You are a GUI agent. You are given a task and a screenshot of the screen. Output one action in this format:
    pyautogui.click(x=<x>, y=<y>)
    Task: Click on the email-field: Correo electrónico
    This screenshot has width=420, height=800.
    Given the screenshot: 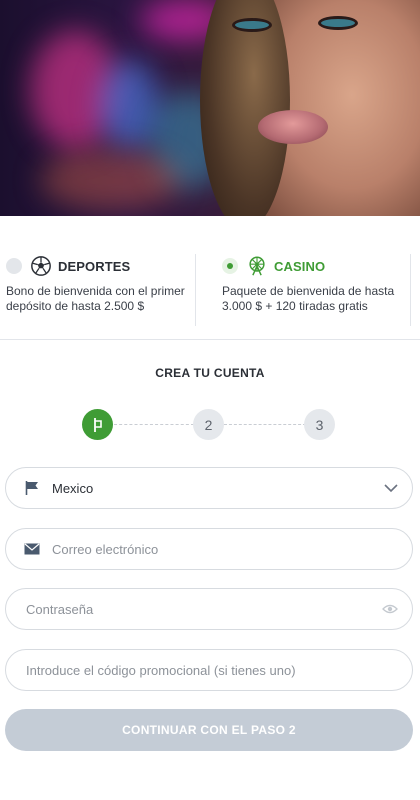 What is the action you would take?
    pyautogui.click(x=209, y=549)
    